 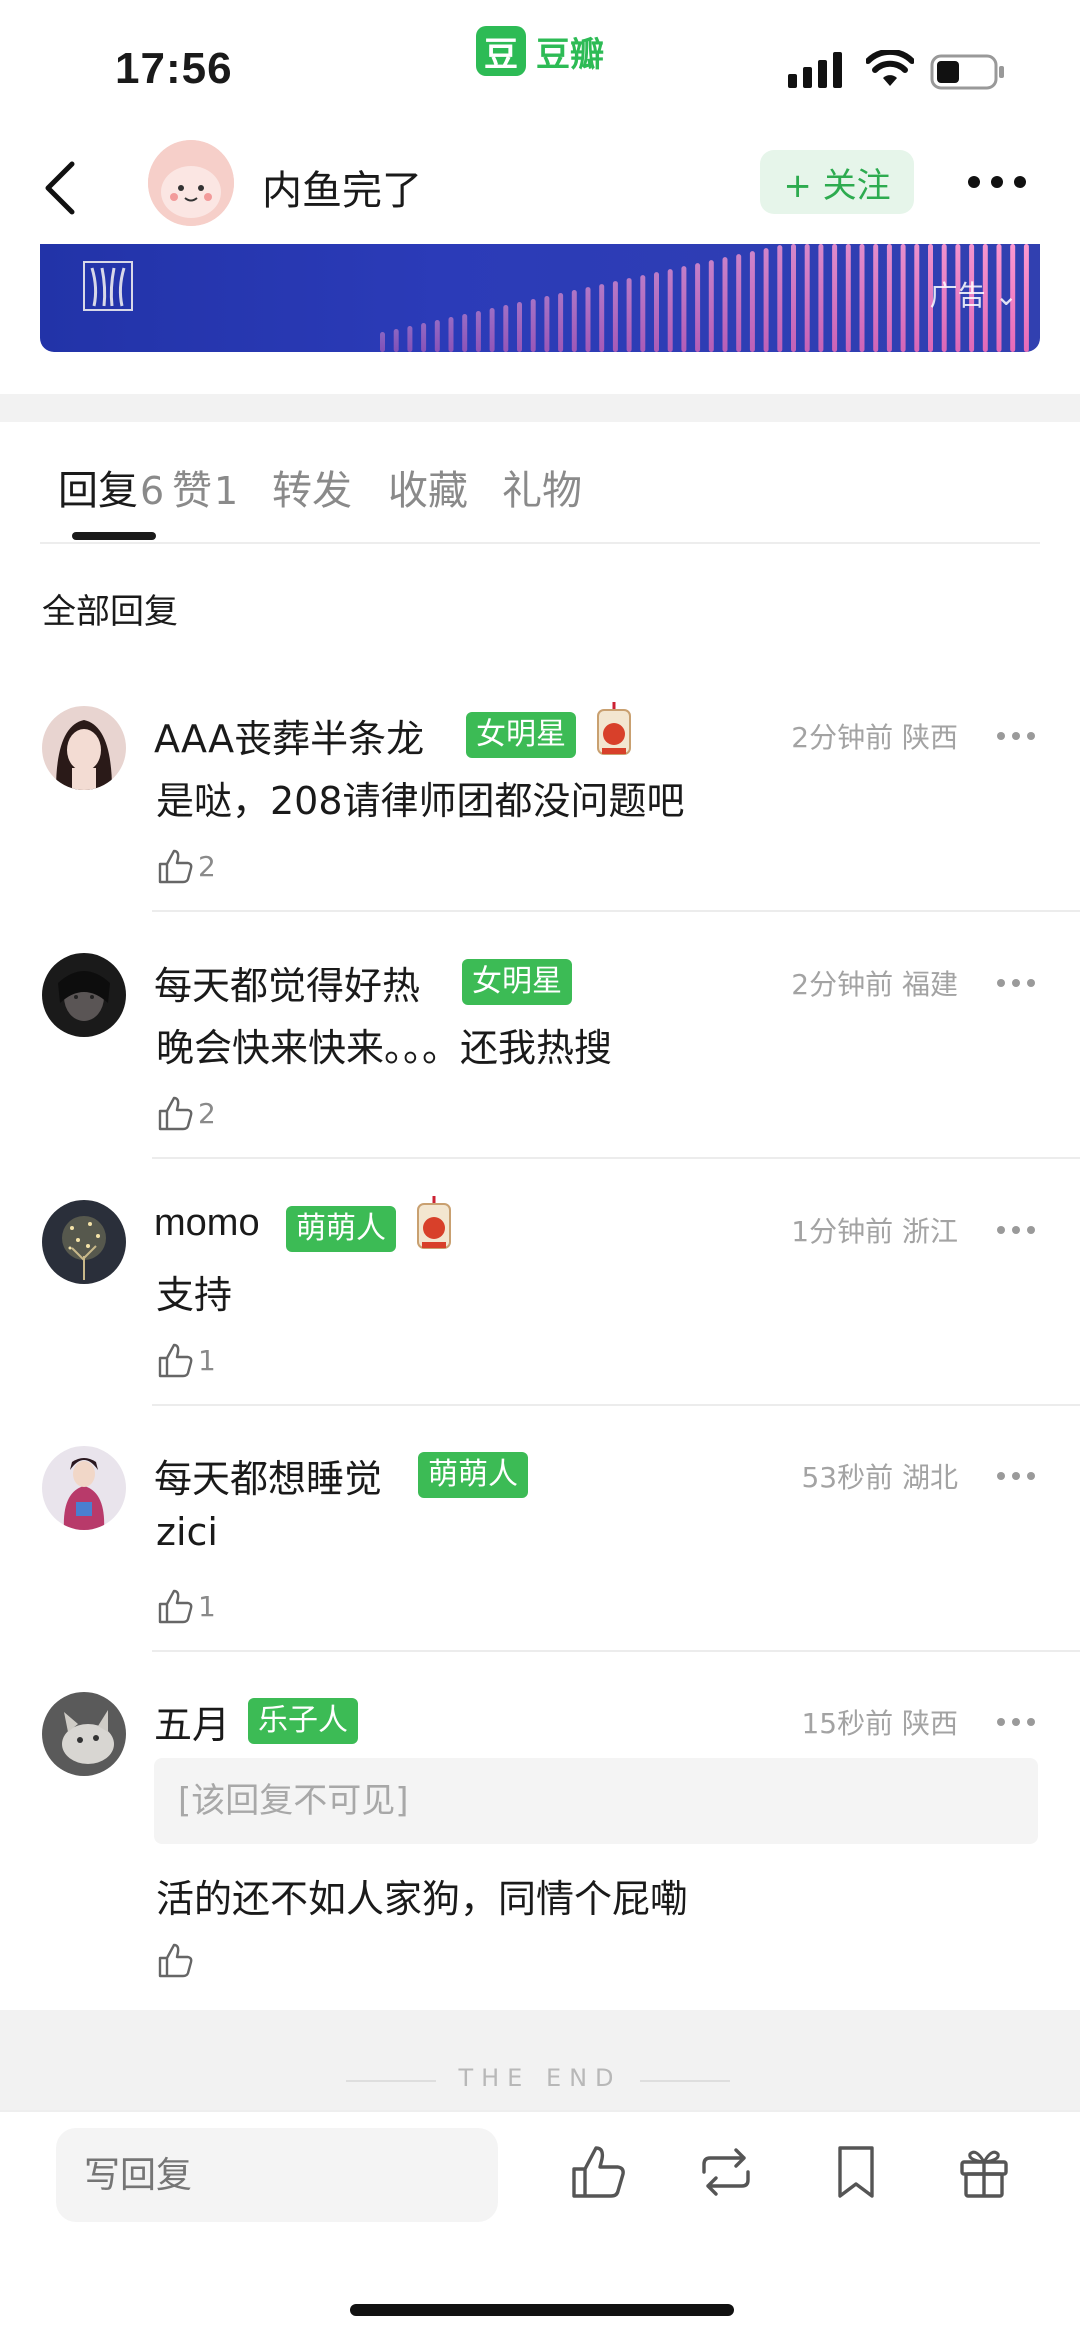 What do you see at coordinates (289, 735) in the screenshot?
I see `comment-author: AAA丧葬半条龙` at bounding box center [289, 735].